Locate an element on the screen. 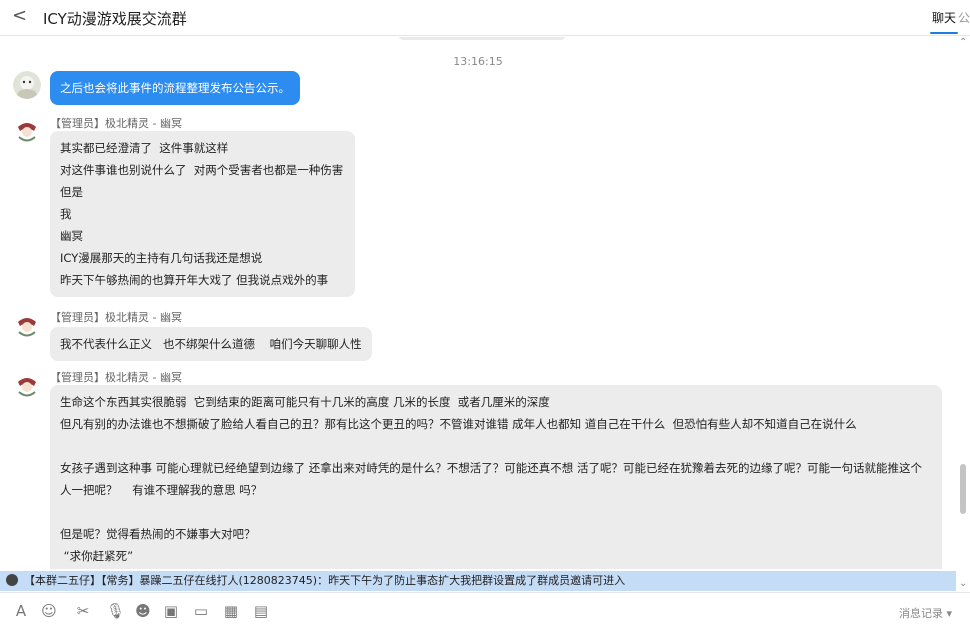 This screenshot has width=970, height=631. tab-chat: 聊天 is located at coordinates (944, 21).